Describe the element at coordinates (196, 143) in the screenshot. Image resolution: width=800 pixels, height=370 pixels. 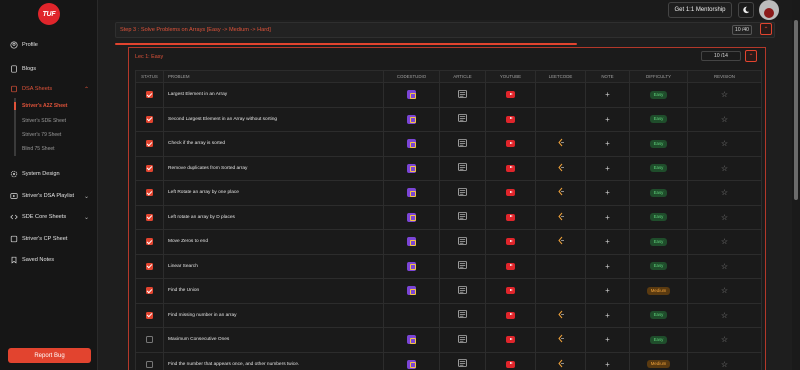
I see `problem-name: Check if the array is sorted` at that location.